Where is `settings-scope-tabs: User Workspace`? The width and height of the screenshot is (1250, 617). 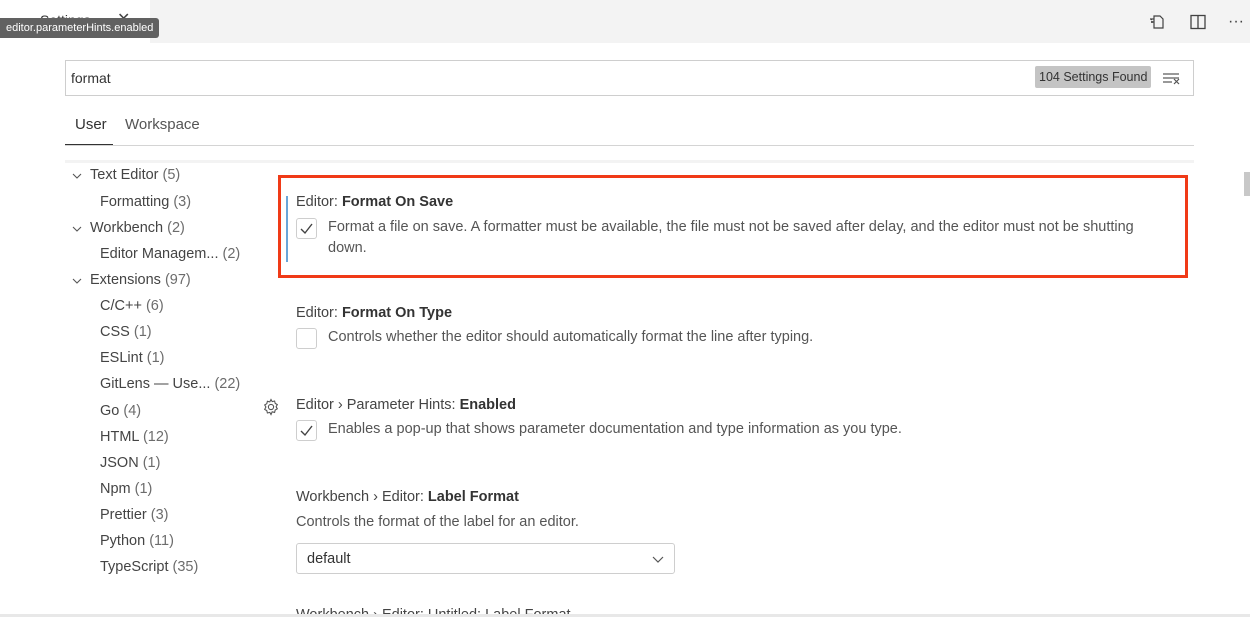 settings-scope-tabs: User Workspace is located at coordinates (629, 128).